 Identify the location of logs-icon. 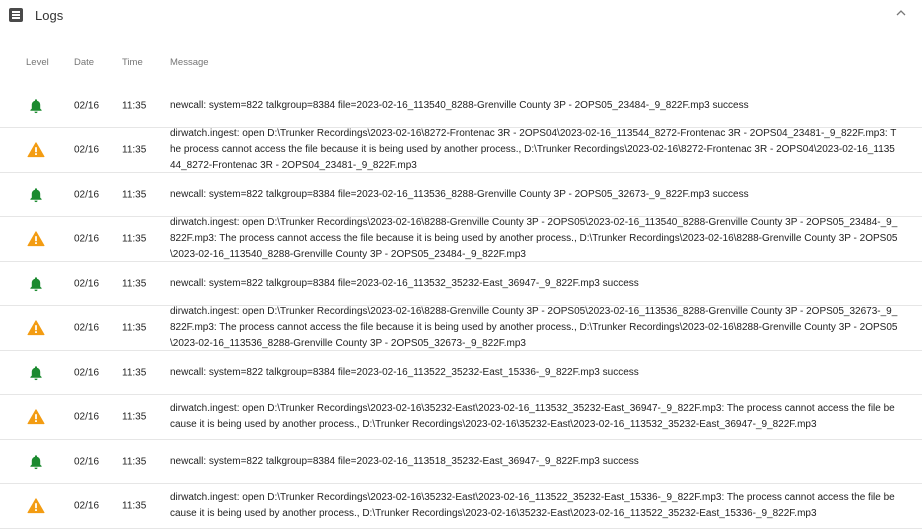
(16, 15).